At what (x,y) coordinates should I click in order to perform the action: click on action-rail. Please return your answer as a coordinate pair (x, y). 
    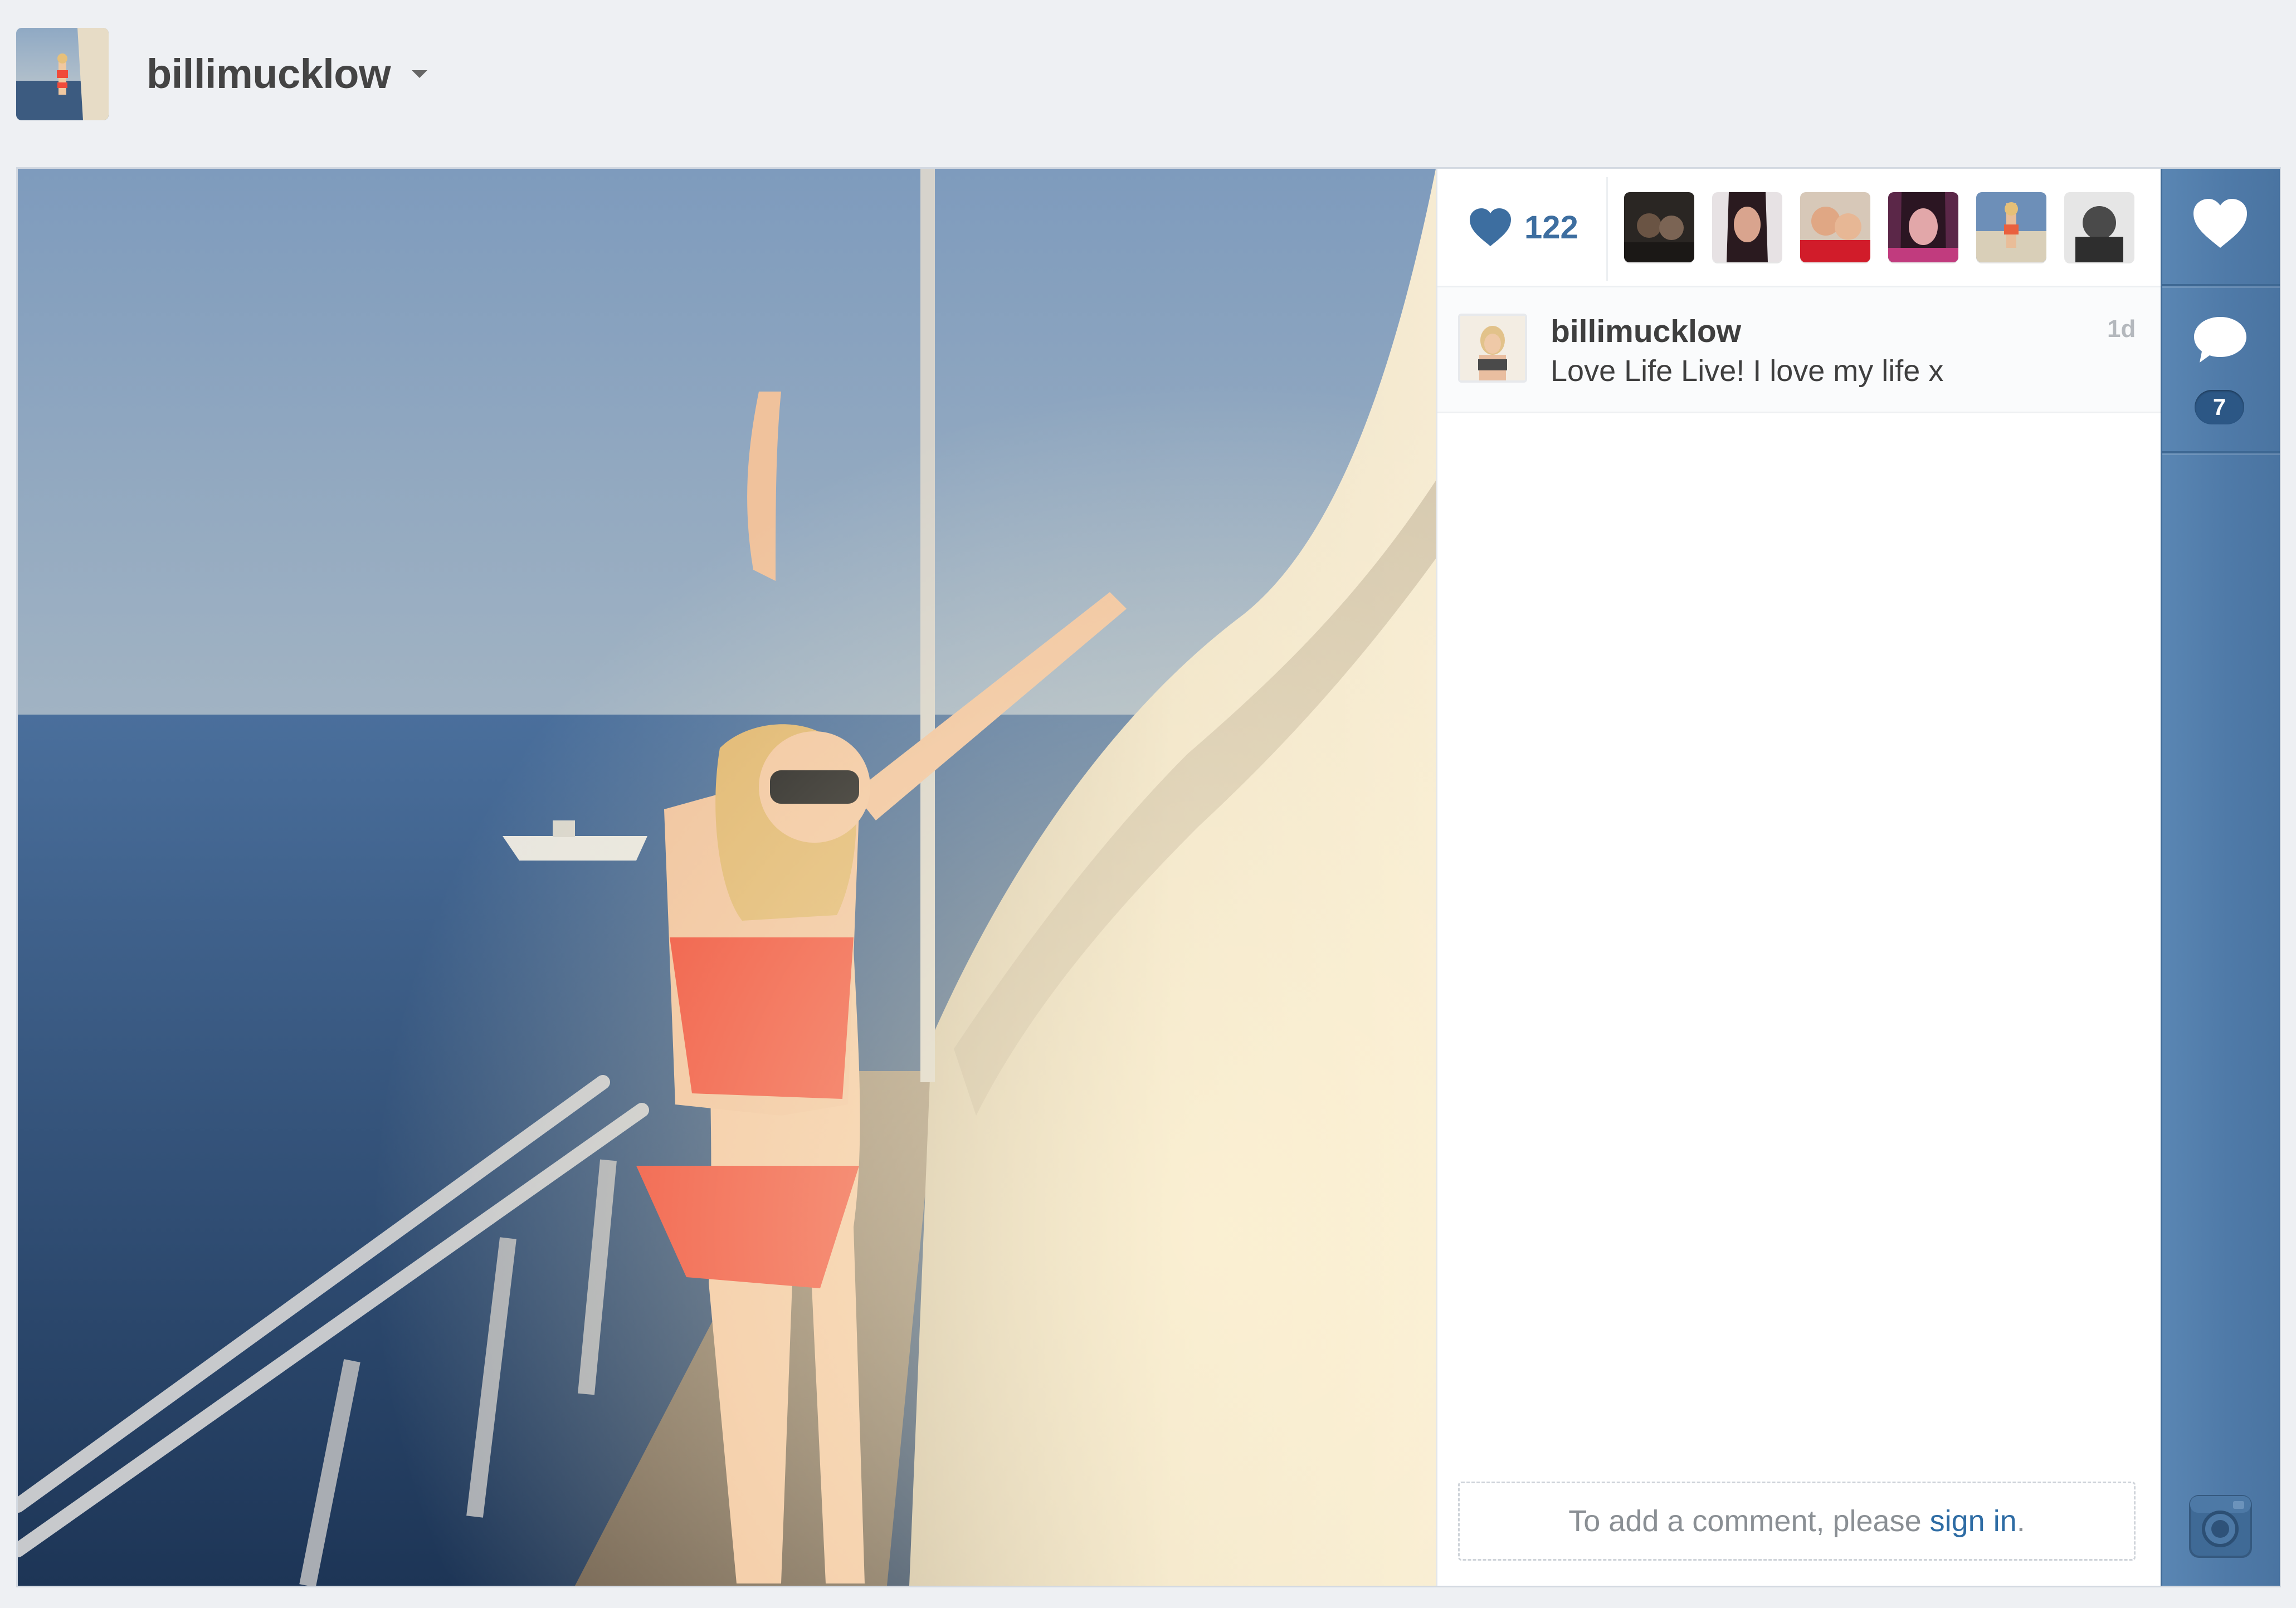
    Looking at the image, I should click on (2220, 877).